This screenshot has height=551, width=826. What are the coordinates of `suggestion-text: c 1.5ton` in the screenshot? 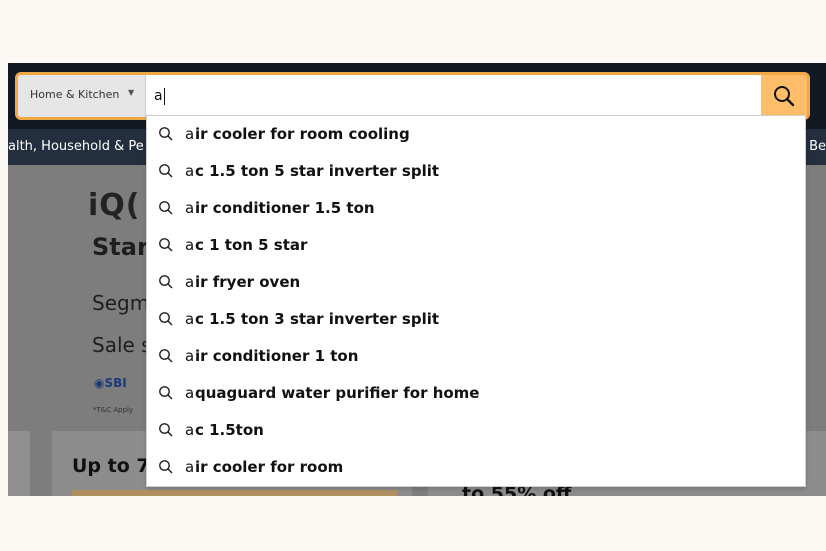 It's located at (229, 430).